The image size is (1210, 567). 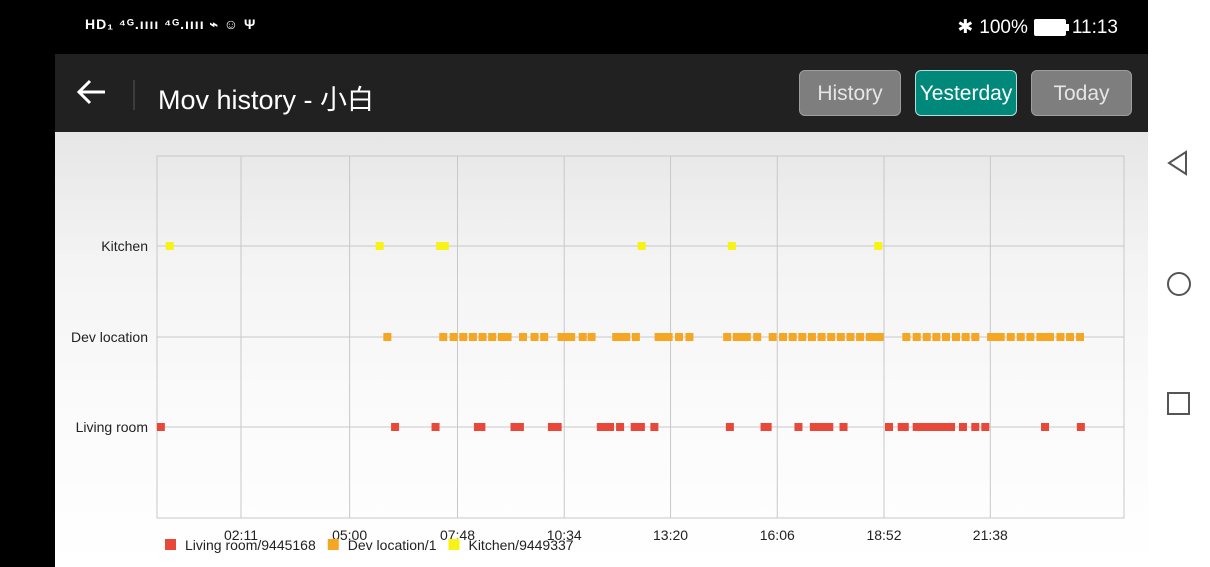 What do you see at coordinates (883, 535) in the screenshot?
I see `x-tick-label: 18:52` at bounding box center [883, 535].